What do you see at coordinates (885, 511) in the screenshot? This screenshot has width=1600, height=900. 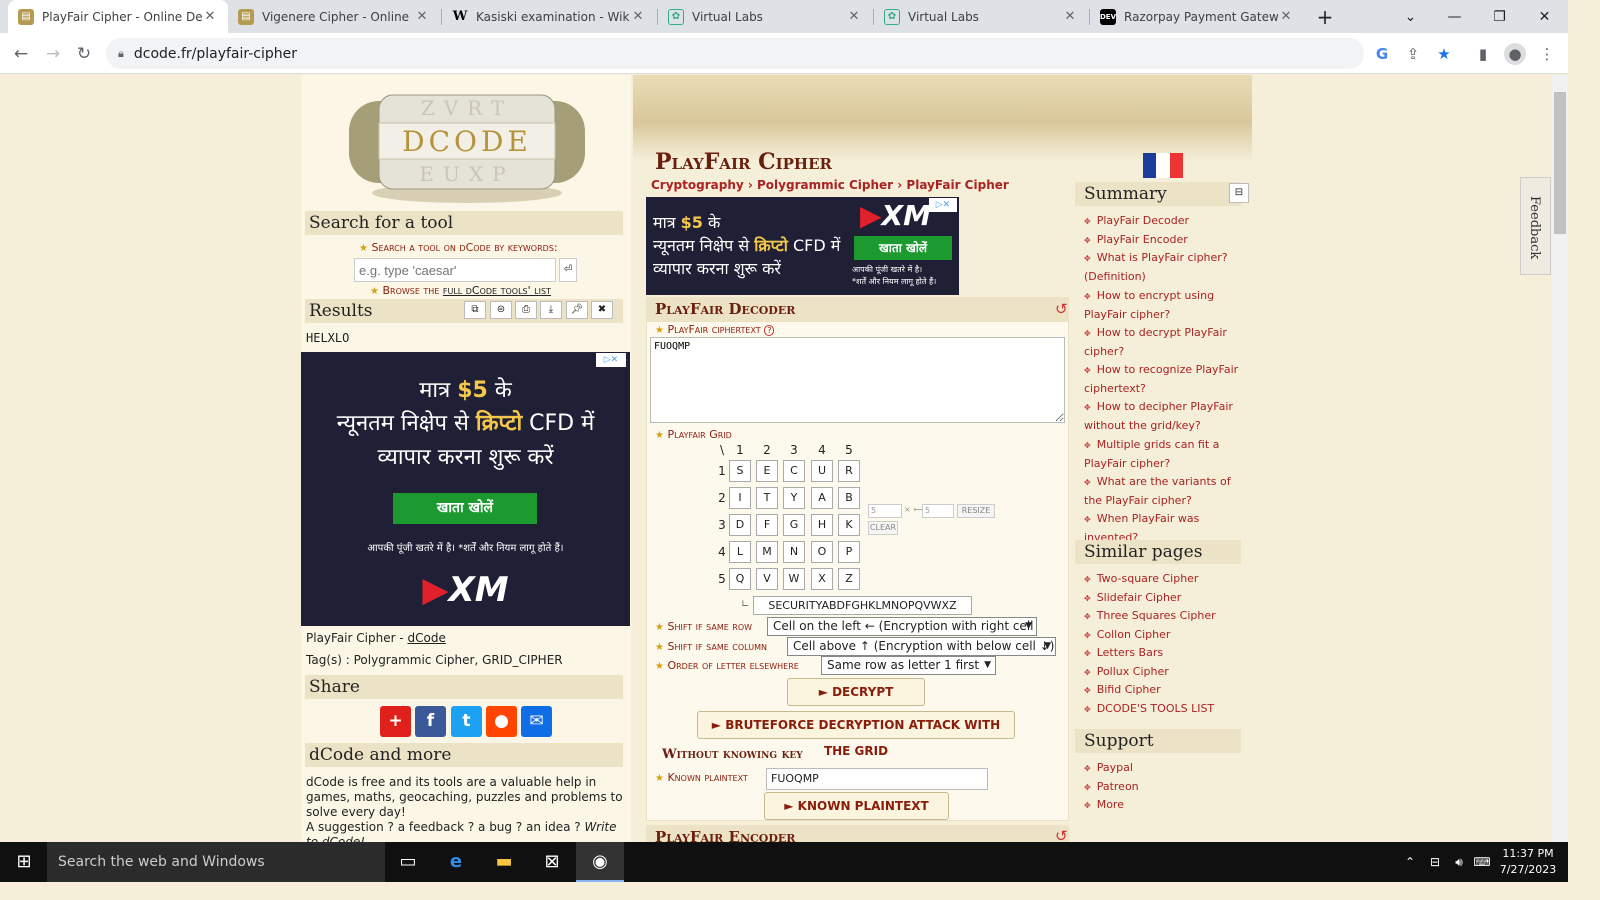 I see `grid-width-input: 5` at bounding box center [885, 511].